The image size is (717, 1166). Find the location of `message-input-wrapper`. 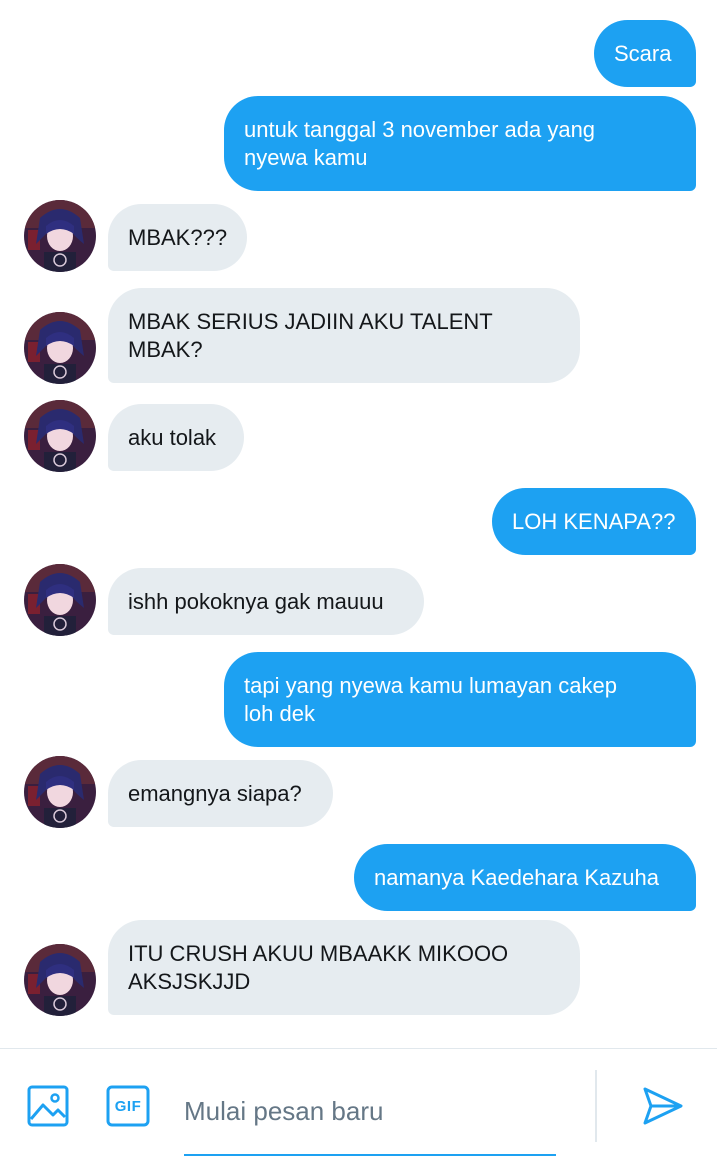

message-input-wrapper is located at coordinates (370, 1117).